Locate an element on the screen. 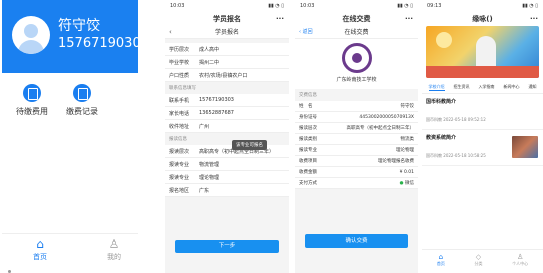  news-item: 教资系统简介 国币科教 2022-05-18 10:58:25 is located at coordinates (482, 148).